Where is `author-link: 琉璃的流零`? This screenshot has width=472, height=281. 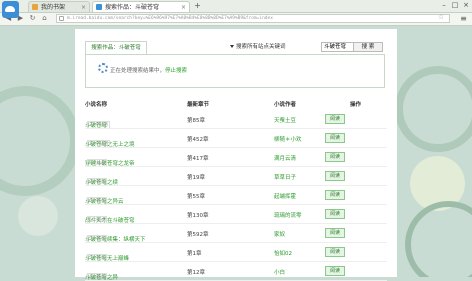 author-link: 琉璃的流零 is located at coordinates (288, 215).